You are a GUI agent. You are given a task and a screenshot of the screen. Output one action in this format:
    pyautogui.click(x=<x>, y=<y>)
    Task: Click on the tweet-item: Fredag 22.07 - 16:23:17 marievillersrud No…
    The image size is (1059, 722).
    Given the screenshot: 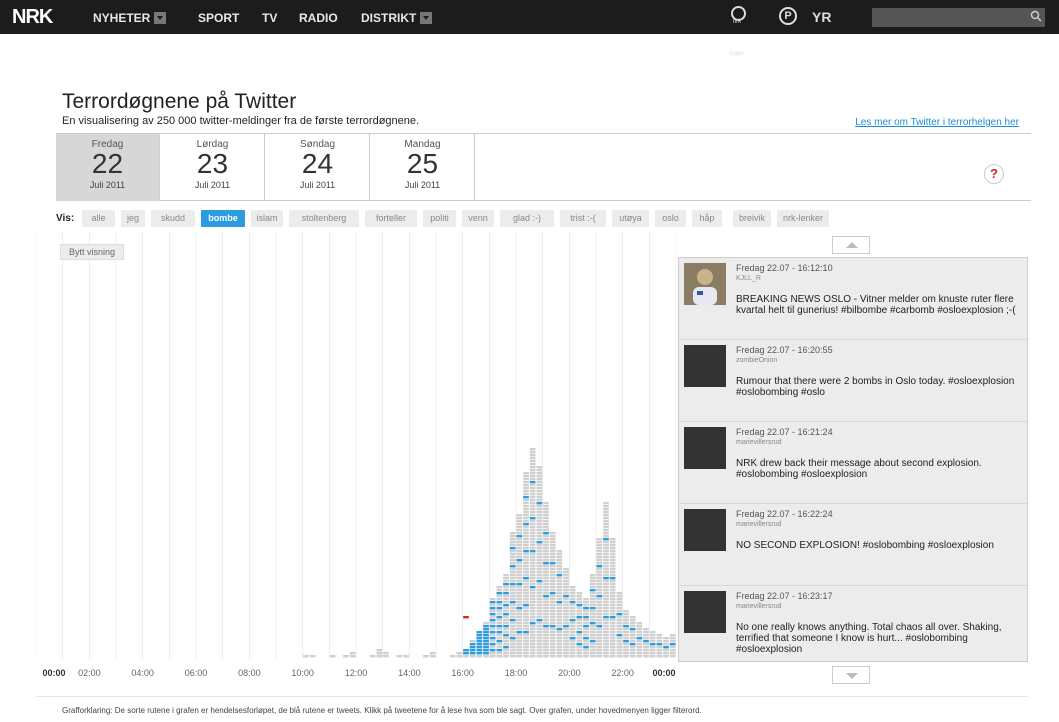 What is the action you would take?
    pyautogui.click(x=853, y=623)
    